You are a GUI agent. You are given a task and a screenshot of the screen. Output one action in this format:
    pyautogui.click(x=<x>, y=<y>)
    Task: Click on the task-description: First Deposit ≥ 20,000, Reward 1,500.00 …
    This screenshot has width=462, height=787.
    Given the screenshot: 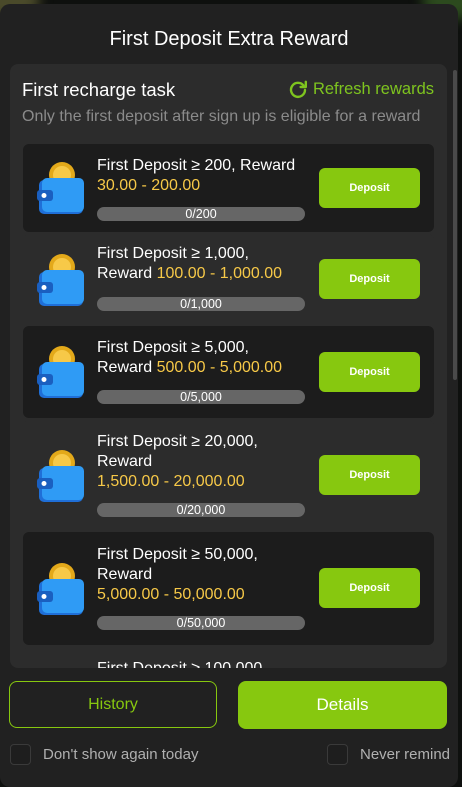 What is the action you would take?
    pyautogui.click(x=204, y=462)
    